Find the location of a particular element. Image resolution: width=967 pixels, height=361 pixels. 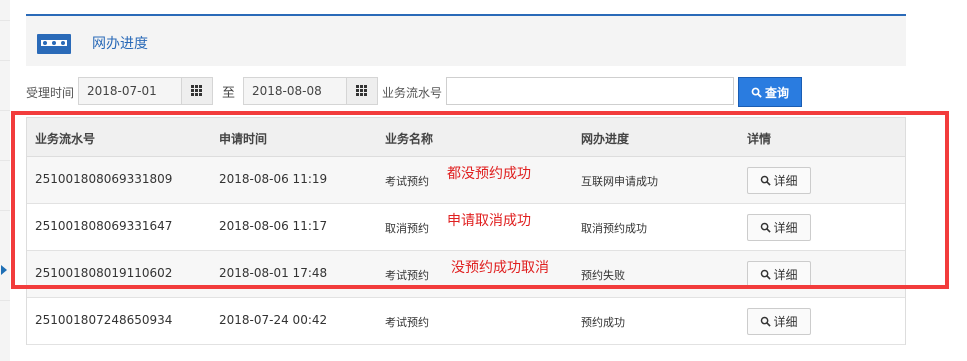

serial-number-input is located at coordinates (590, 91).